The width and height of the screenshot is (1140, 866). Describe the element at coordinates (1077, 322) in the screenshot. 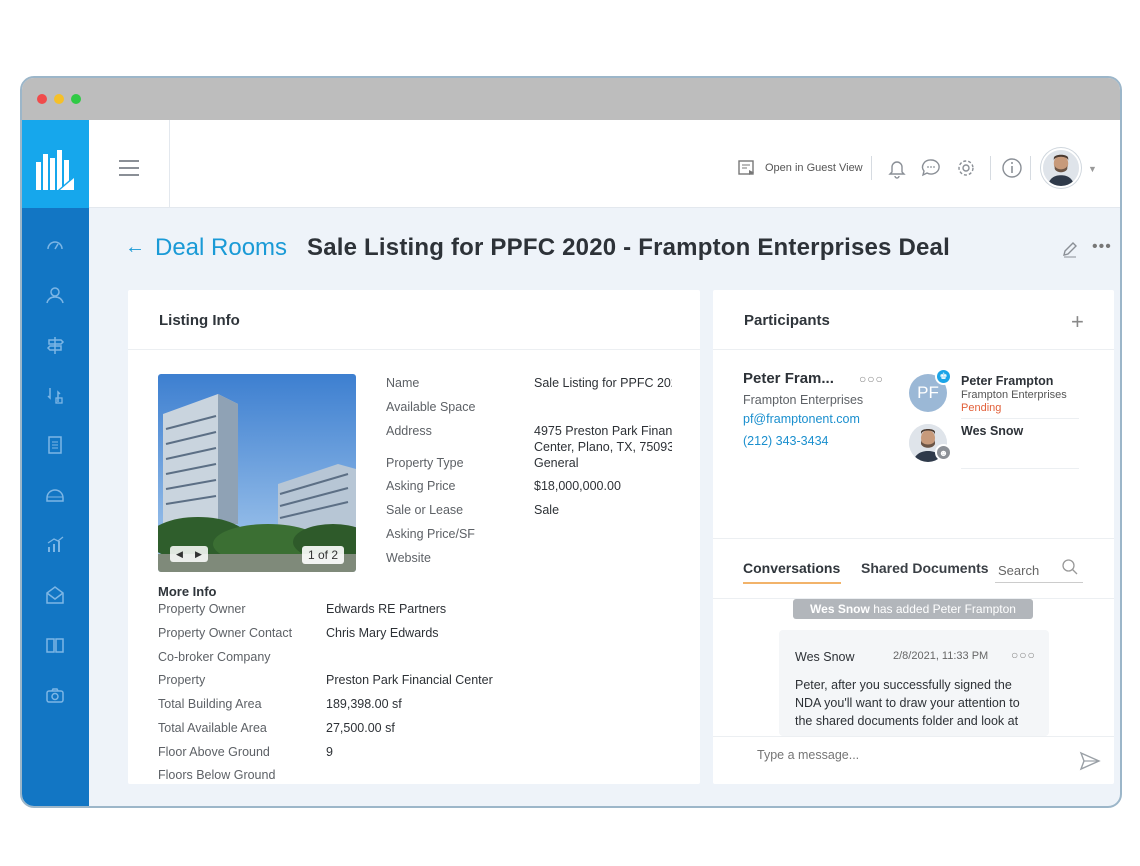

I see `add-participant-plus-icon: +` at that location.